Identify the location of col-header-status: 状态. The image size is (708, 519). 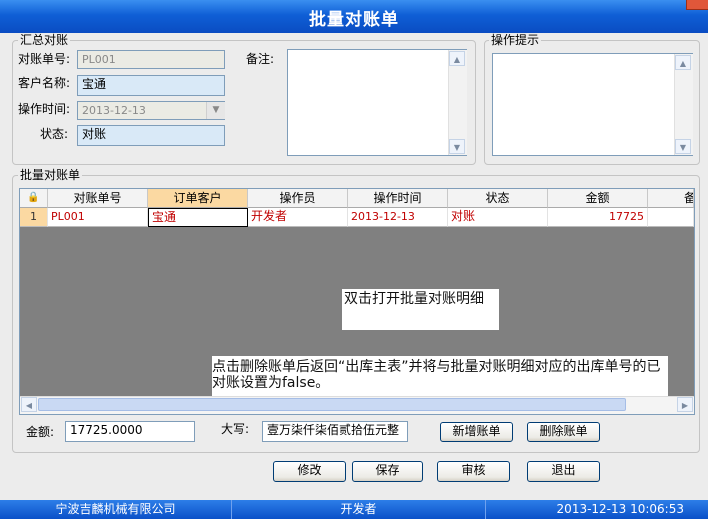
(498, 198).